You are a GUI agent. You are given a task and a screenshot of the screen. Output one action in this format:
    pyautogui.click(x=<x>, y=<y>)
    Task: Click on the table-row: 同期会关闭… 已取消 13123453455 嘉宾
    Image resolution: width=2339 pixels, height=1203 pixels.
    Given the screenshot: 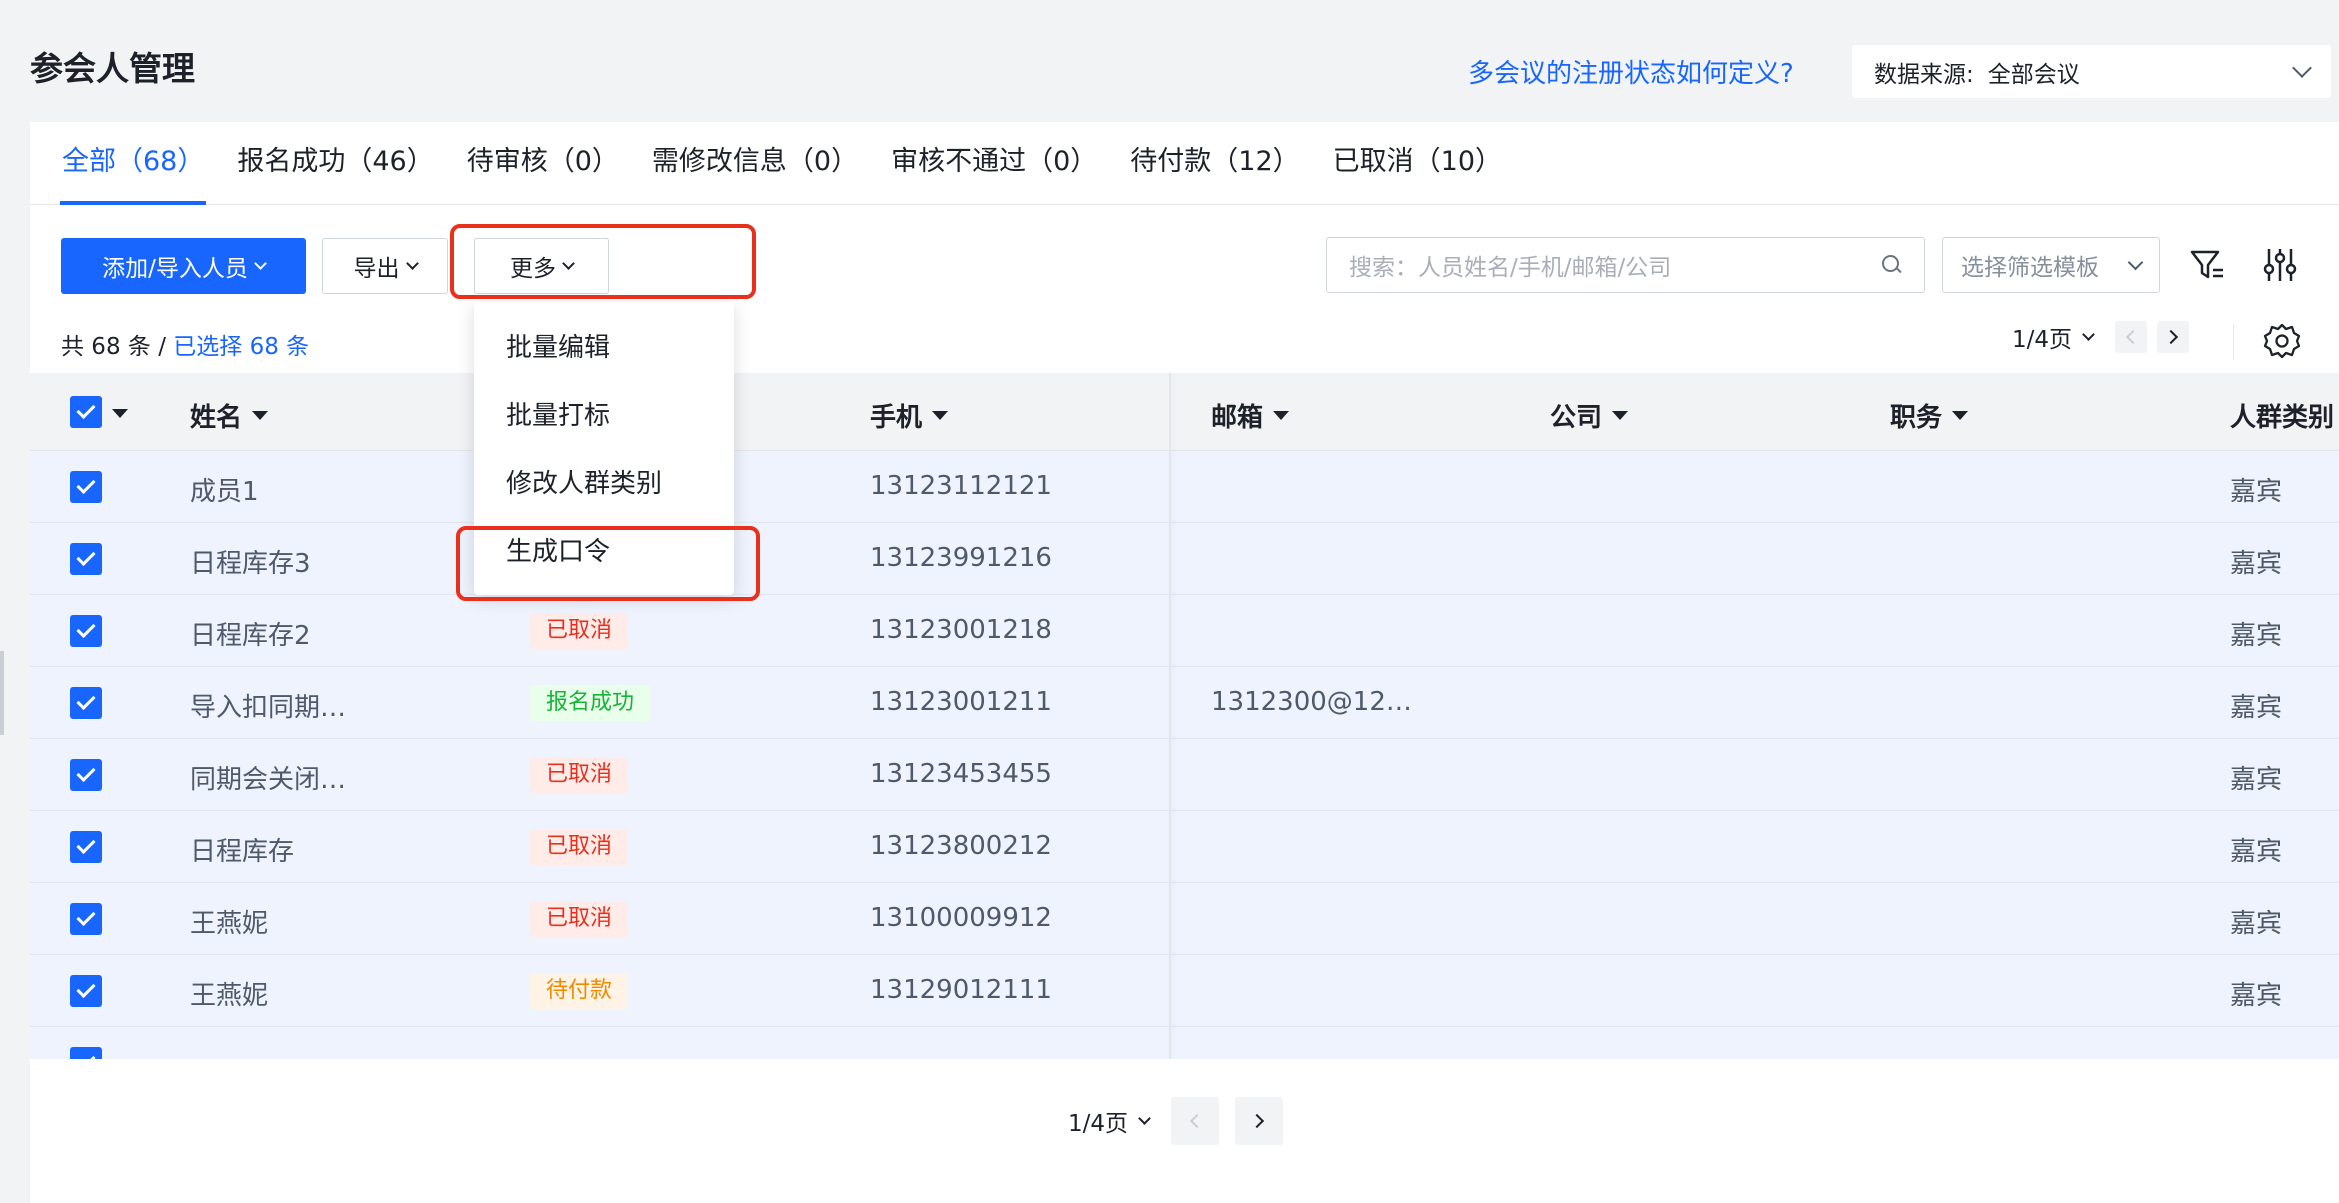 What is the action you would take?
    pyautogui.click(x=1184, y=775)
    